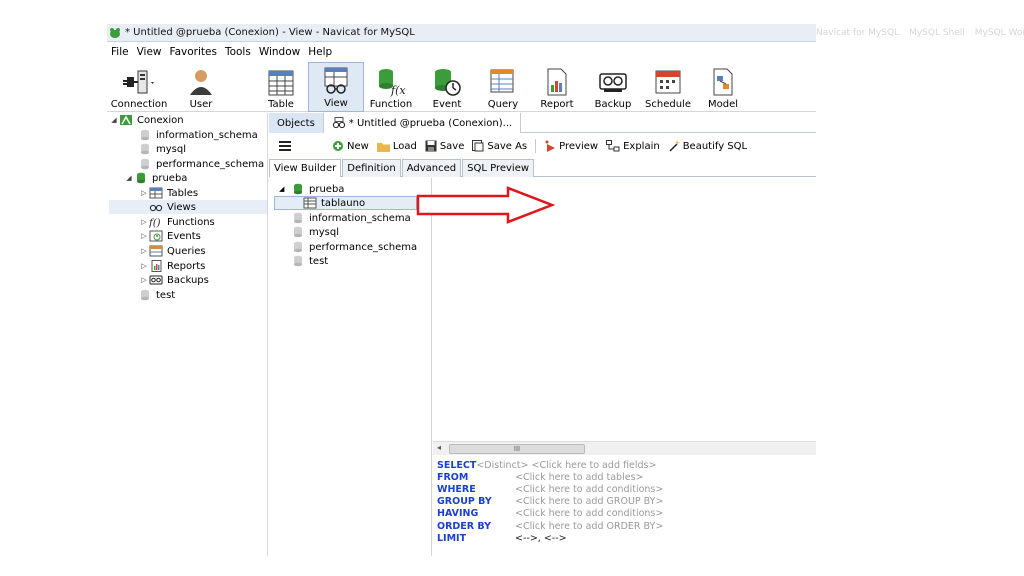 This screenshot has height=576, width=1024. I want to click on limit-value: <-->, <-->, so click(541, 538).